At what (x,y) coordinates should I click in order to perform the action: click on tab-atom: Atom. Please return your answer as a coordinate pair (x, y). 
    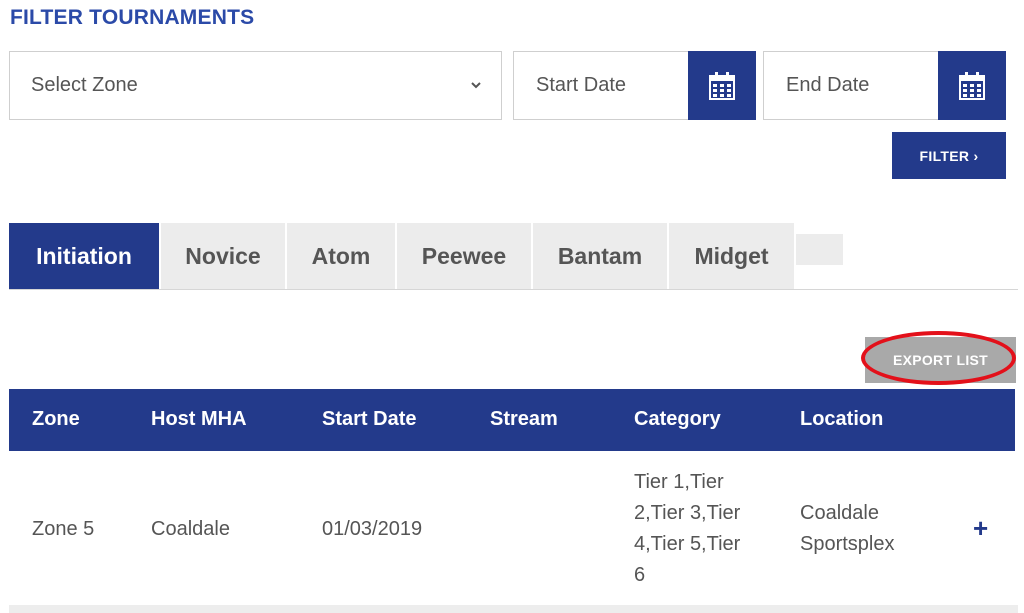
    Looking at the image, I should click on (341, 256).